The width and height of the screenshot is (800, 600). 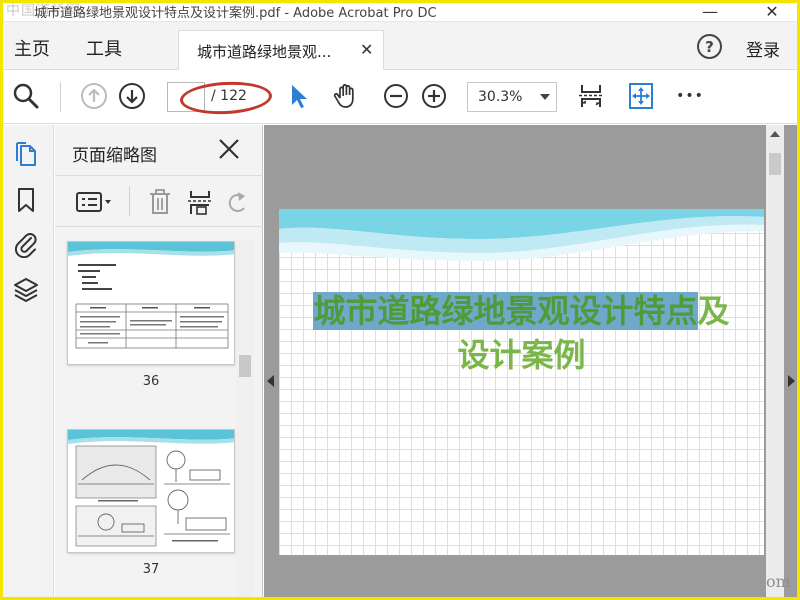 I want to click on help-icon: ?, so click(x=709, y=46).